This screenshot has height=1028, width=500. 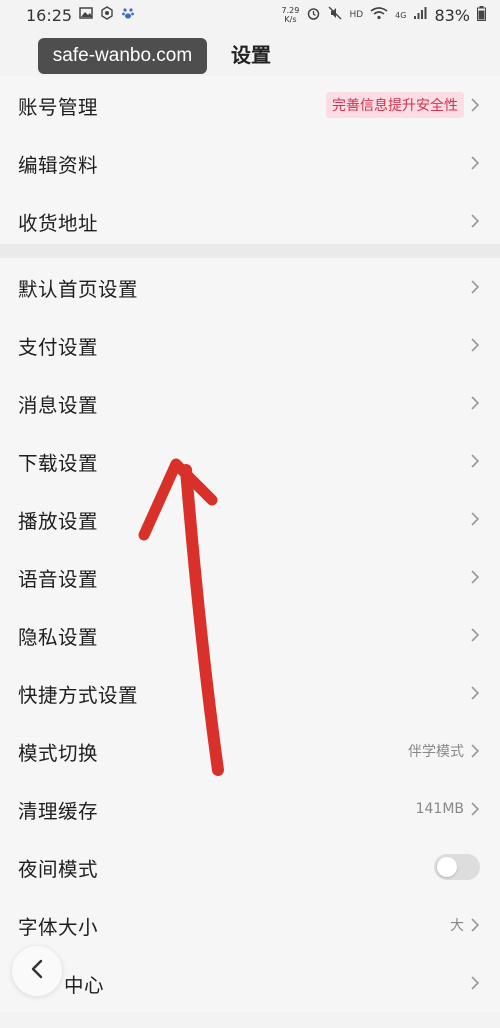 I want to click on shipping-address-row: 收货地址, so click(x=250, y=221).